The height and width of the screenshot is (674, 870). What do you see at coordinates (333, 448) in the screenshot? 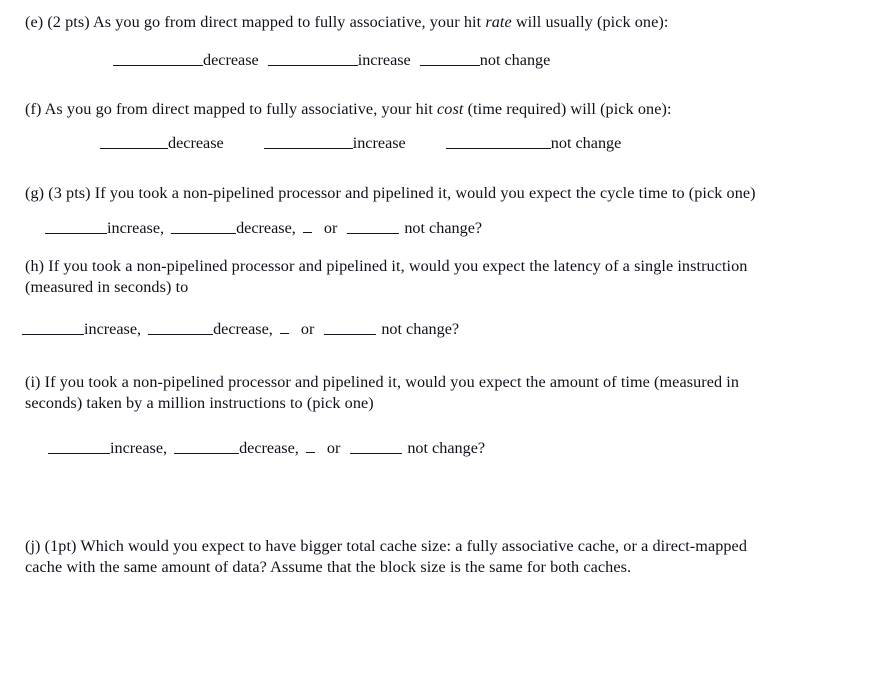
I see `answer-option-i-or: or` at bounding box center [333, 448].